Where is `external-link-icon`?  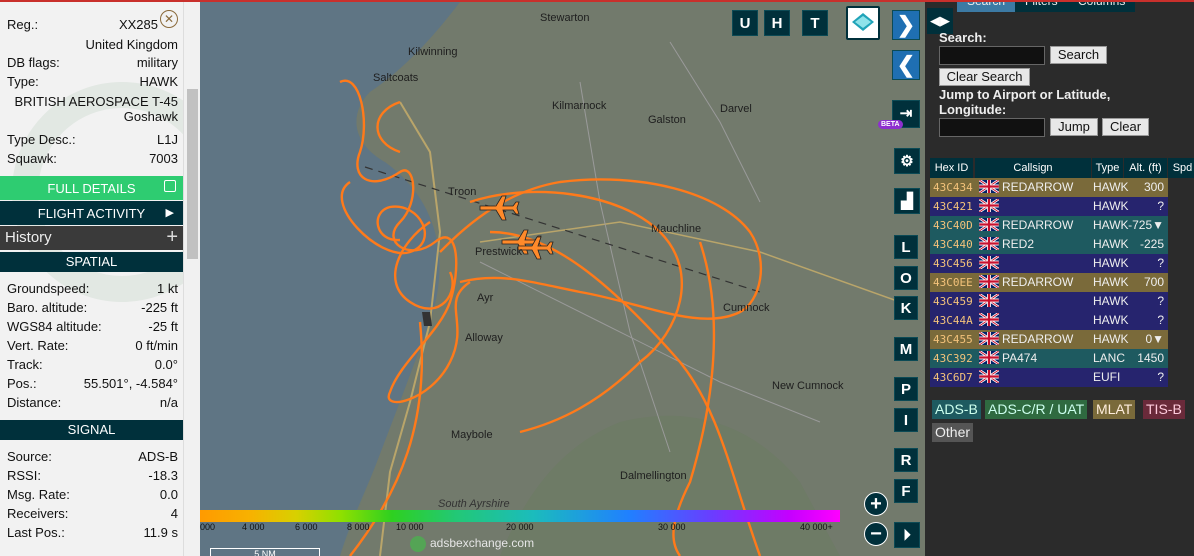
external-link-icon is located at coordinates (170, 186).